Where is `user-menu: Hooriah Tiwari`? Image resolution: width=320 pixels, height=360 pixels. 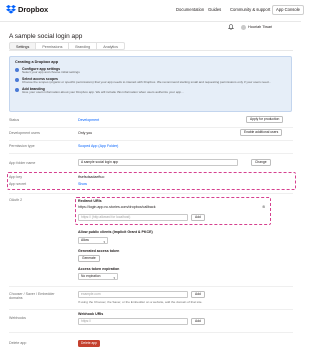 user-menu: Hooriah Tiwari is located at coordinates (256, 27).